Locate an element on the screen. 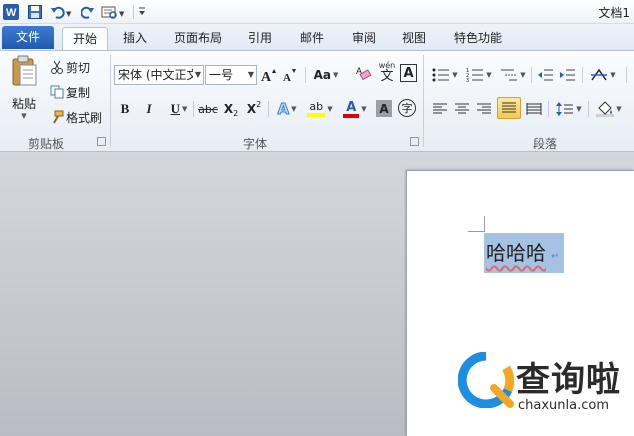  chinese-layout-dropdown-icon: ▼ is located at coordinates (612, 75).